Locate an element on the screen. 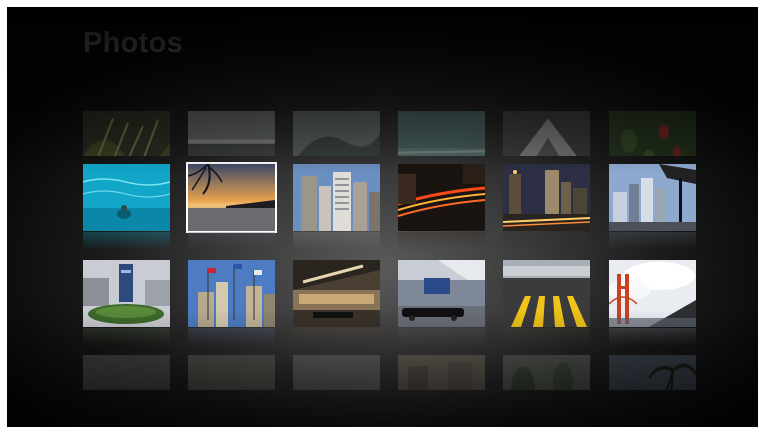  photo-thumbnail-city-buildings is located at coordinates (336, 207).